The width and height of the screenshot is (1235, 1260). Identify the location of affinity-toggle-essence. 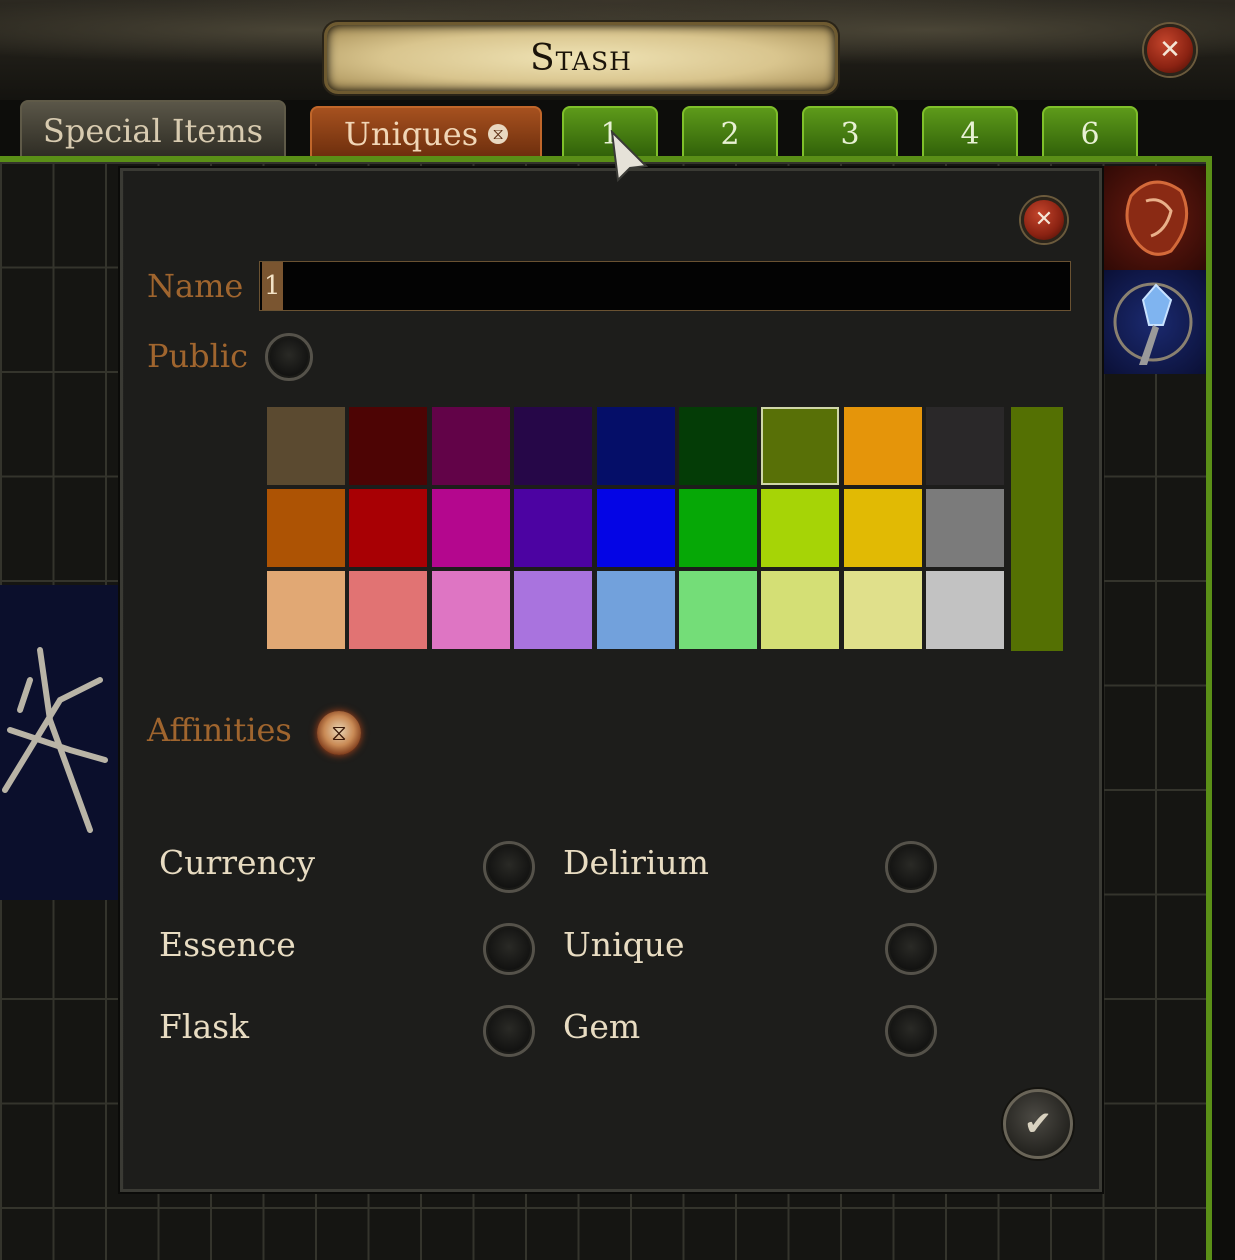
(509, 949).